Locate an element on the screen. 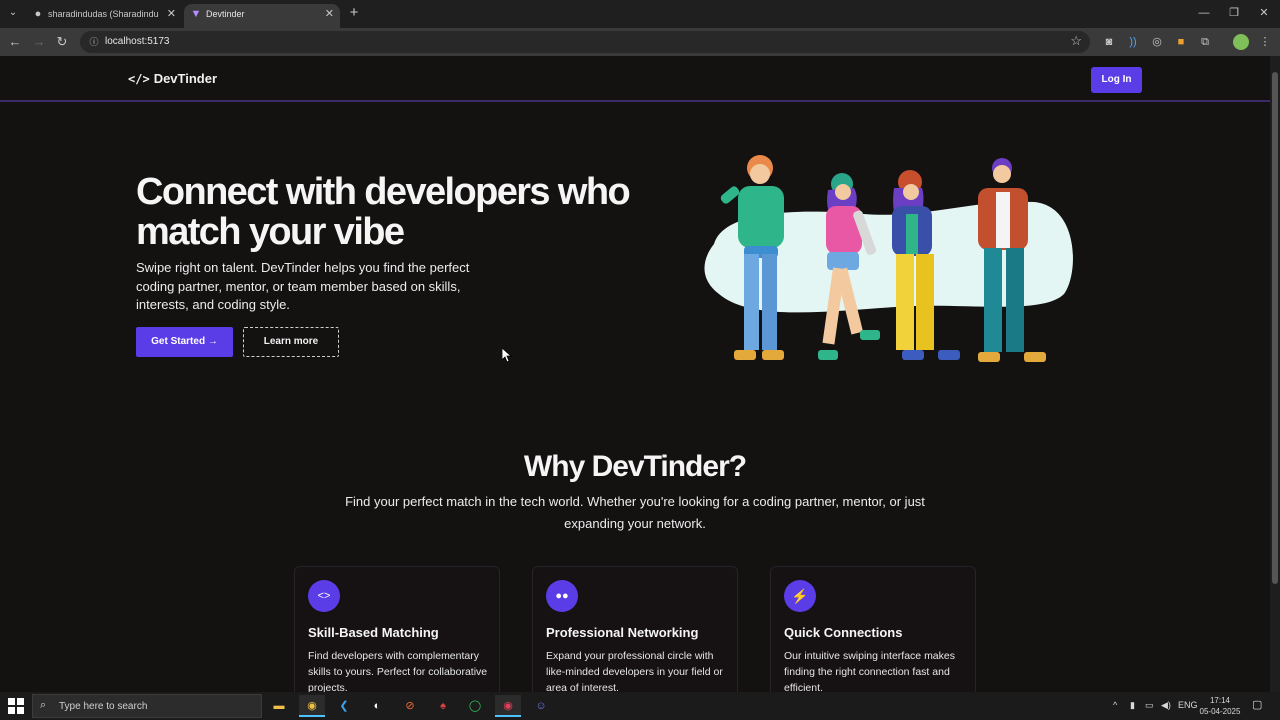  file-explorer-icon: ▬ is located at coordinates (279, 706).